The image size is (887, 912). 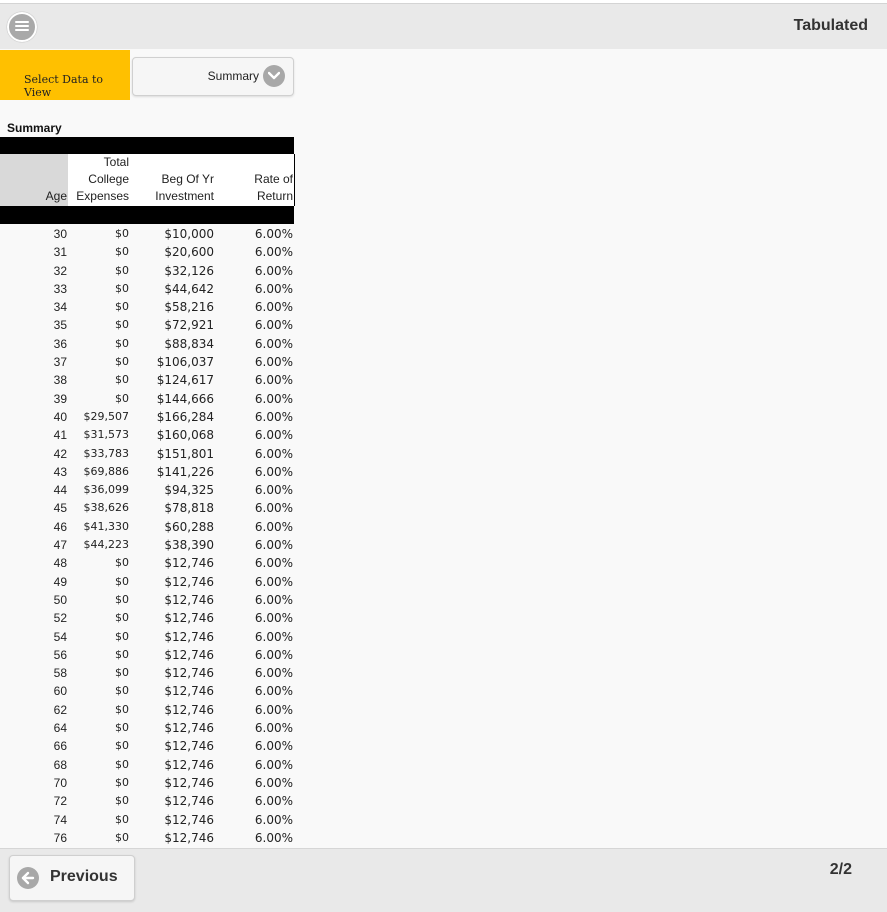 What do you see at coordinates (60, 636) in the screenshot?
I see `age-cell: 54` at bounding box center [60, 636].